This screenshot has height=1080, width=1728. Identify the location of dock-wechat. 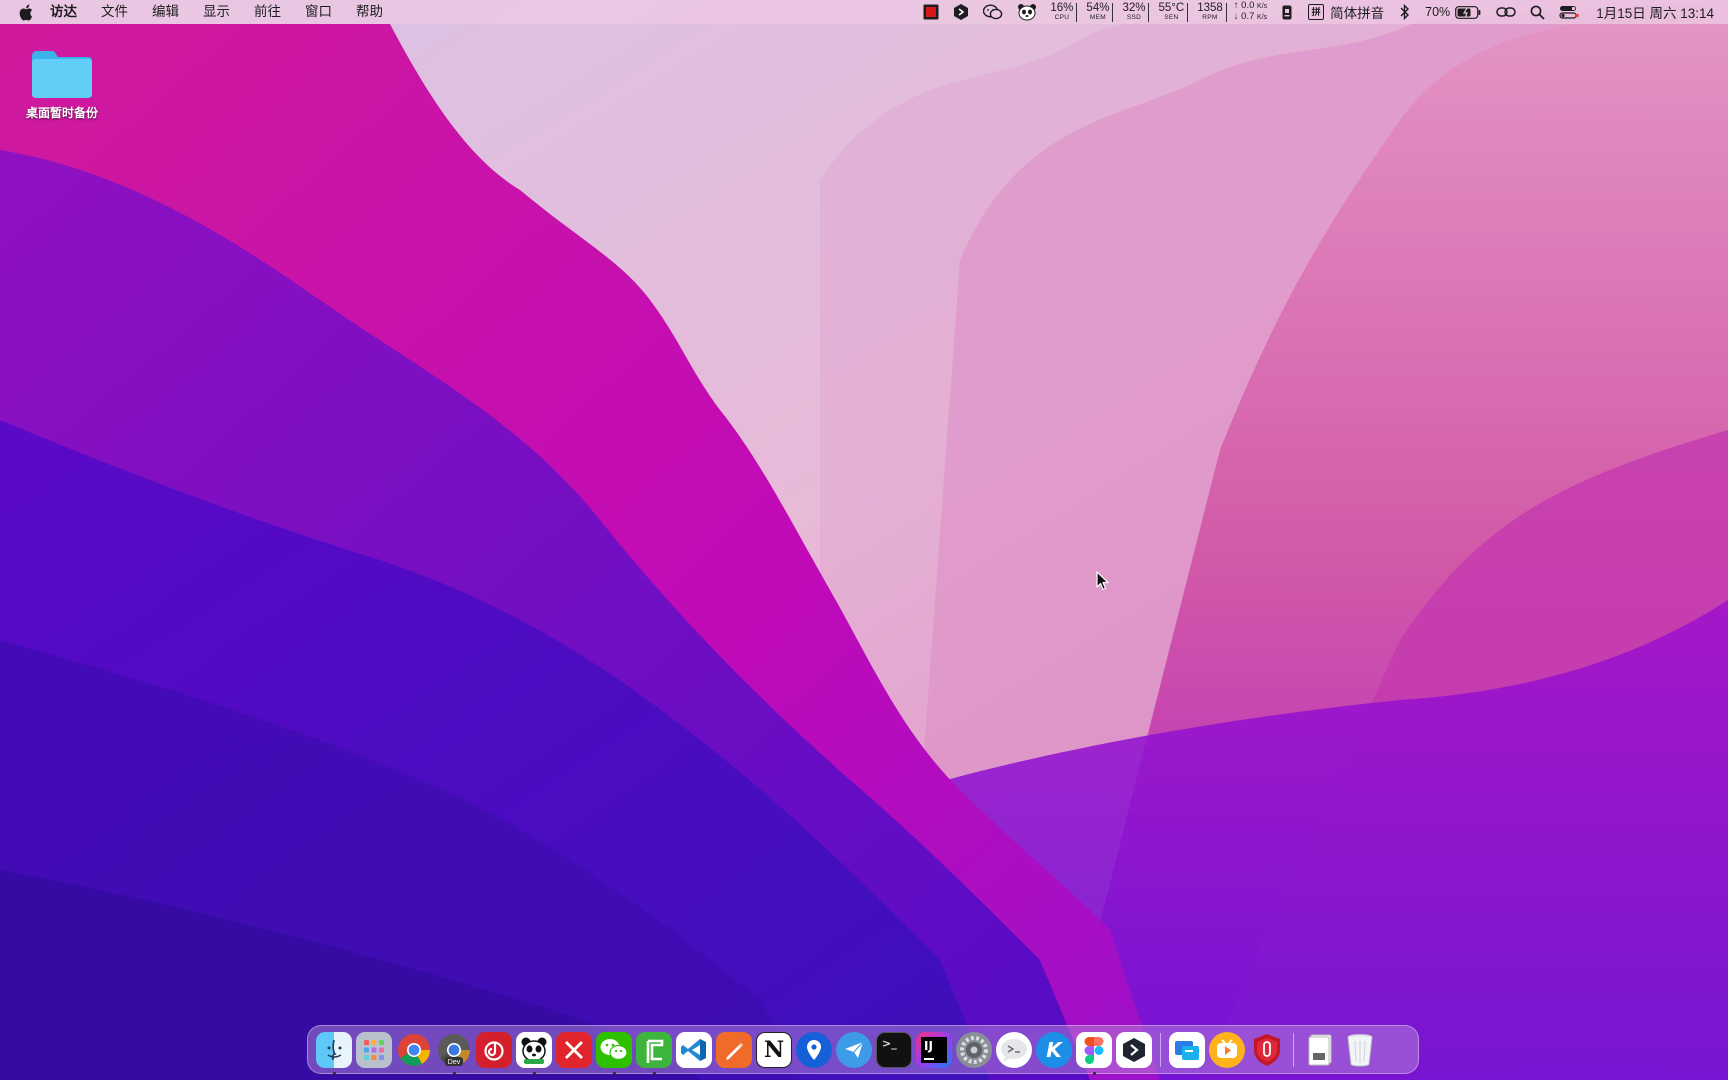
(614, 1053).